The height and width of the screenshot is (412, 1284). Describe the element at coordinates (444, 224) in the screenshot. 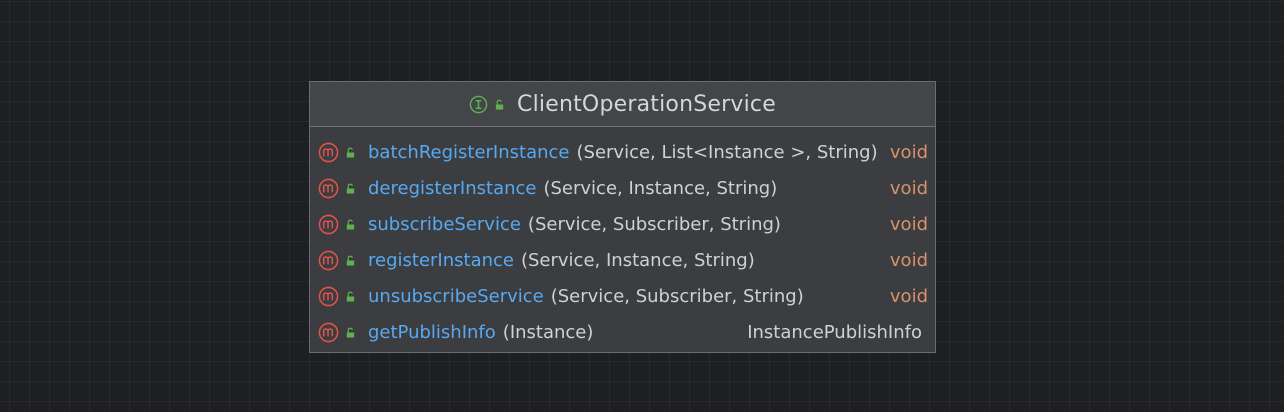

I see `method-name: subscribeService` at that location.